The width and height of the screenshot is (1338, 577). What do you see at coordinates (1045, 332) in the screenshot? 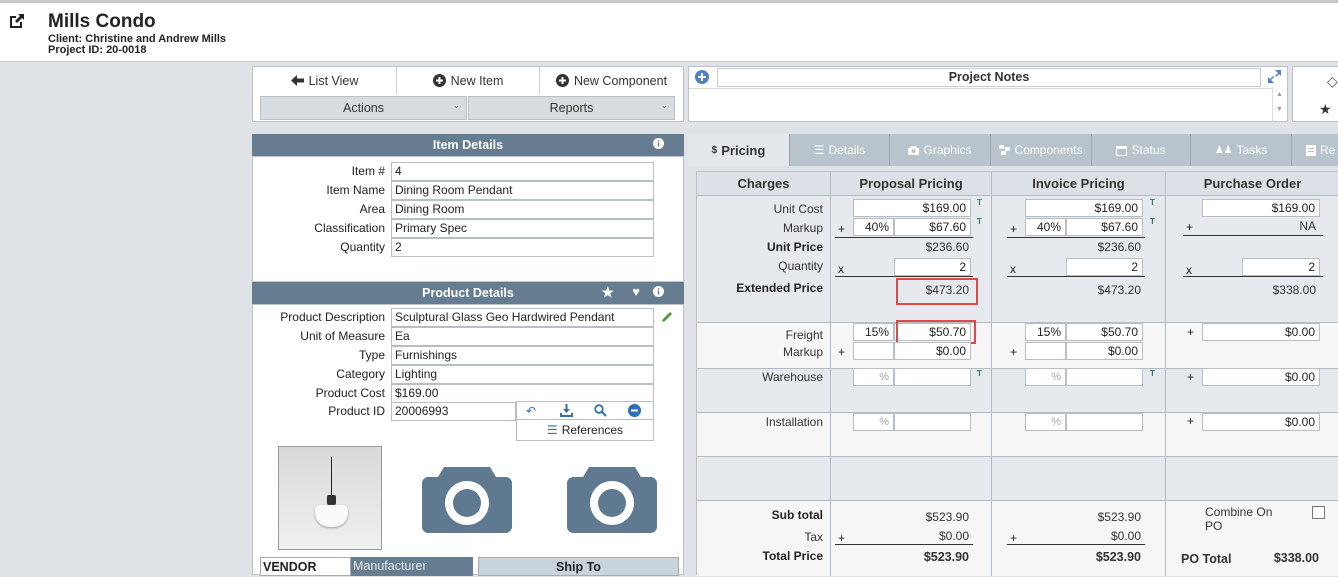
I see `invoice-freight-pct-field: 15%` at bounding box center [1045, 332].